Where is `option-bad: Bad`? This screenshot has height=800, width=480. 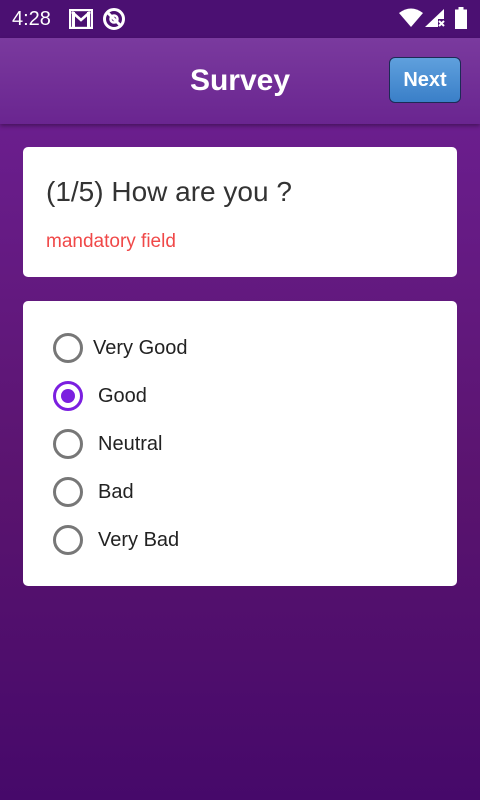
option-bad: Bad is located at coordinates (93, 492).